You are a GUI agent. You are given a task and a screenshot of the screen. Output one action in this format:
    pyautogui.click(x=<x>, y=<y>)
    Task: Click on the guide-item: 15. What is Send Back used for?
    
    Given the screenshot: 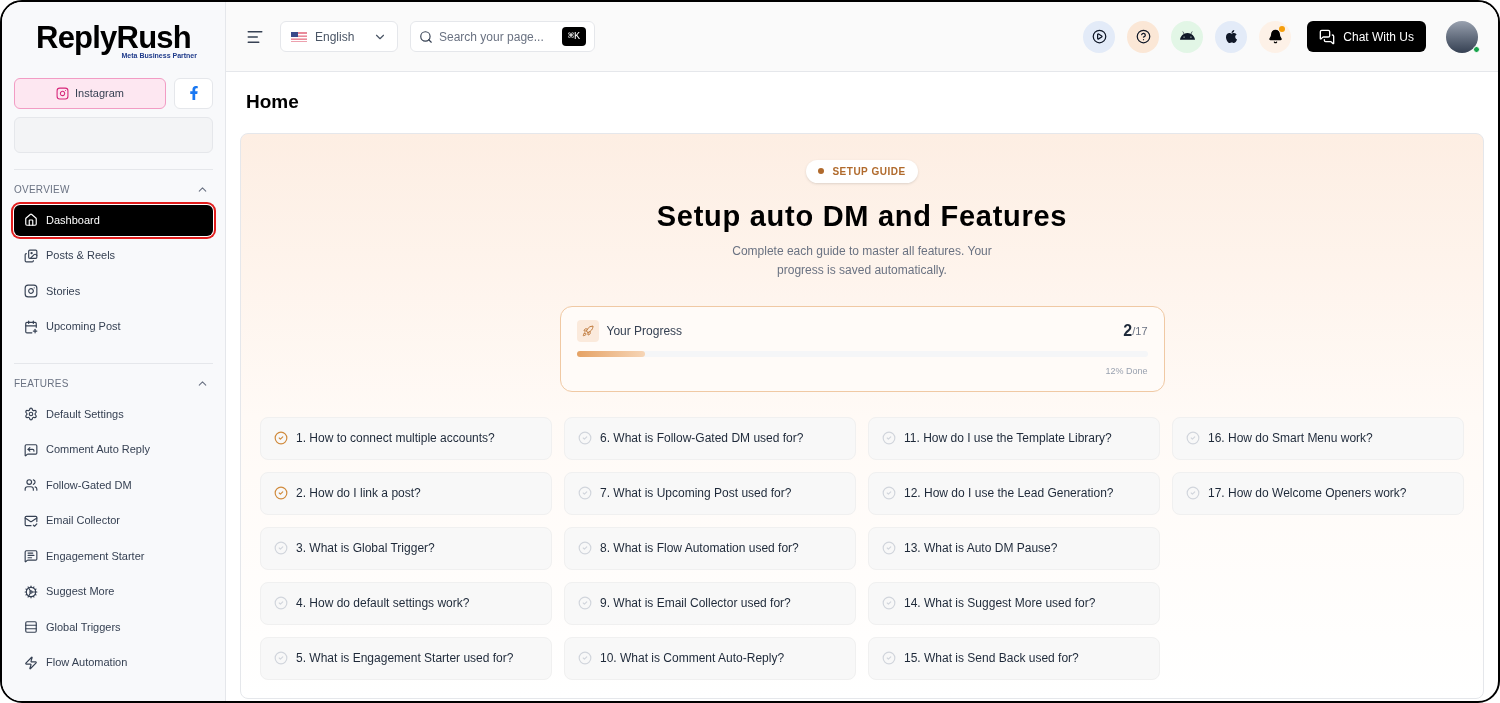 What is the action you would take?
    pyautogui.click(x=1014, y=658)
    